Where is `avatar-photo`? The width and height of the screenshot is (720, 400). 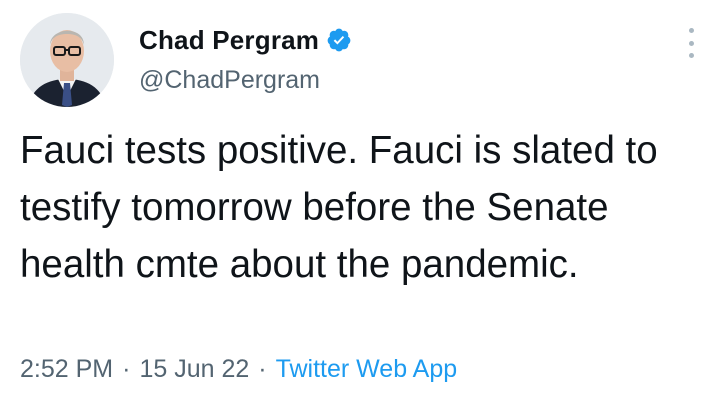
avatar-photo is located at coordinates (67, 60).